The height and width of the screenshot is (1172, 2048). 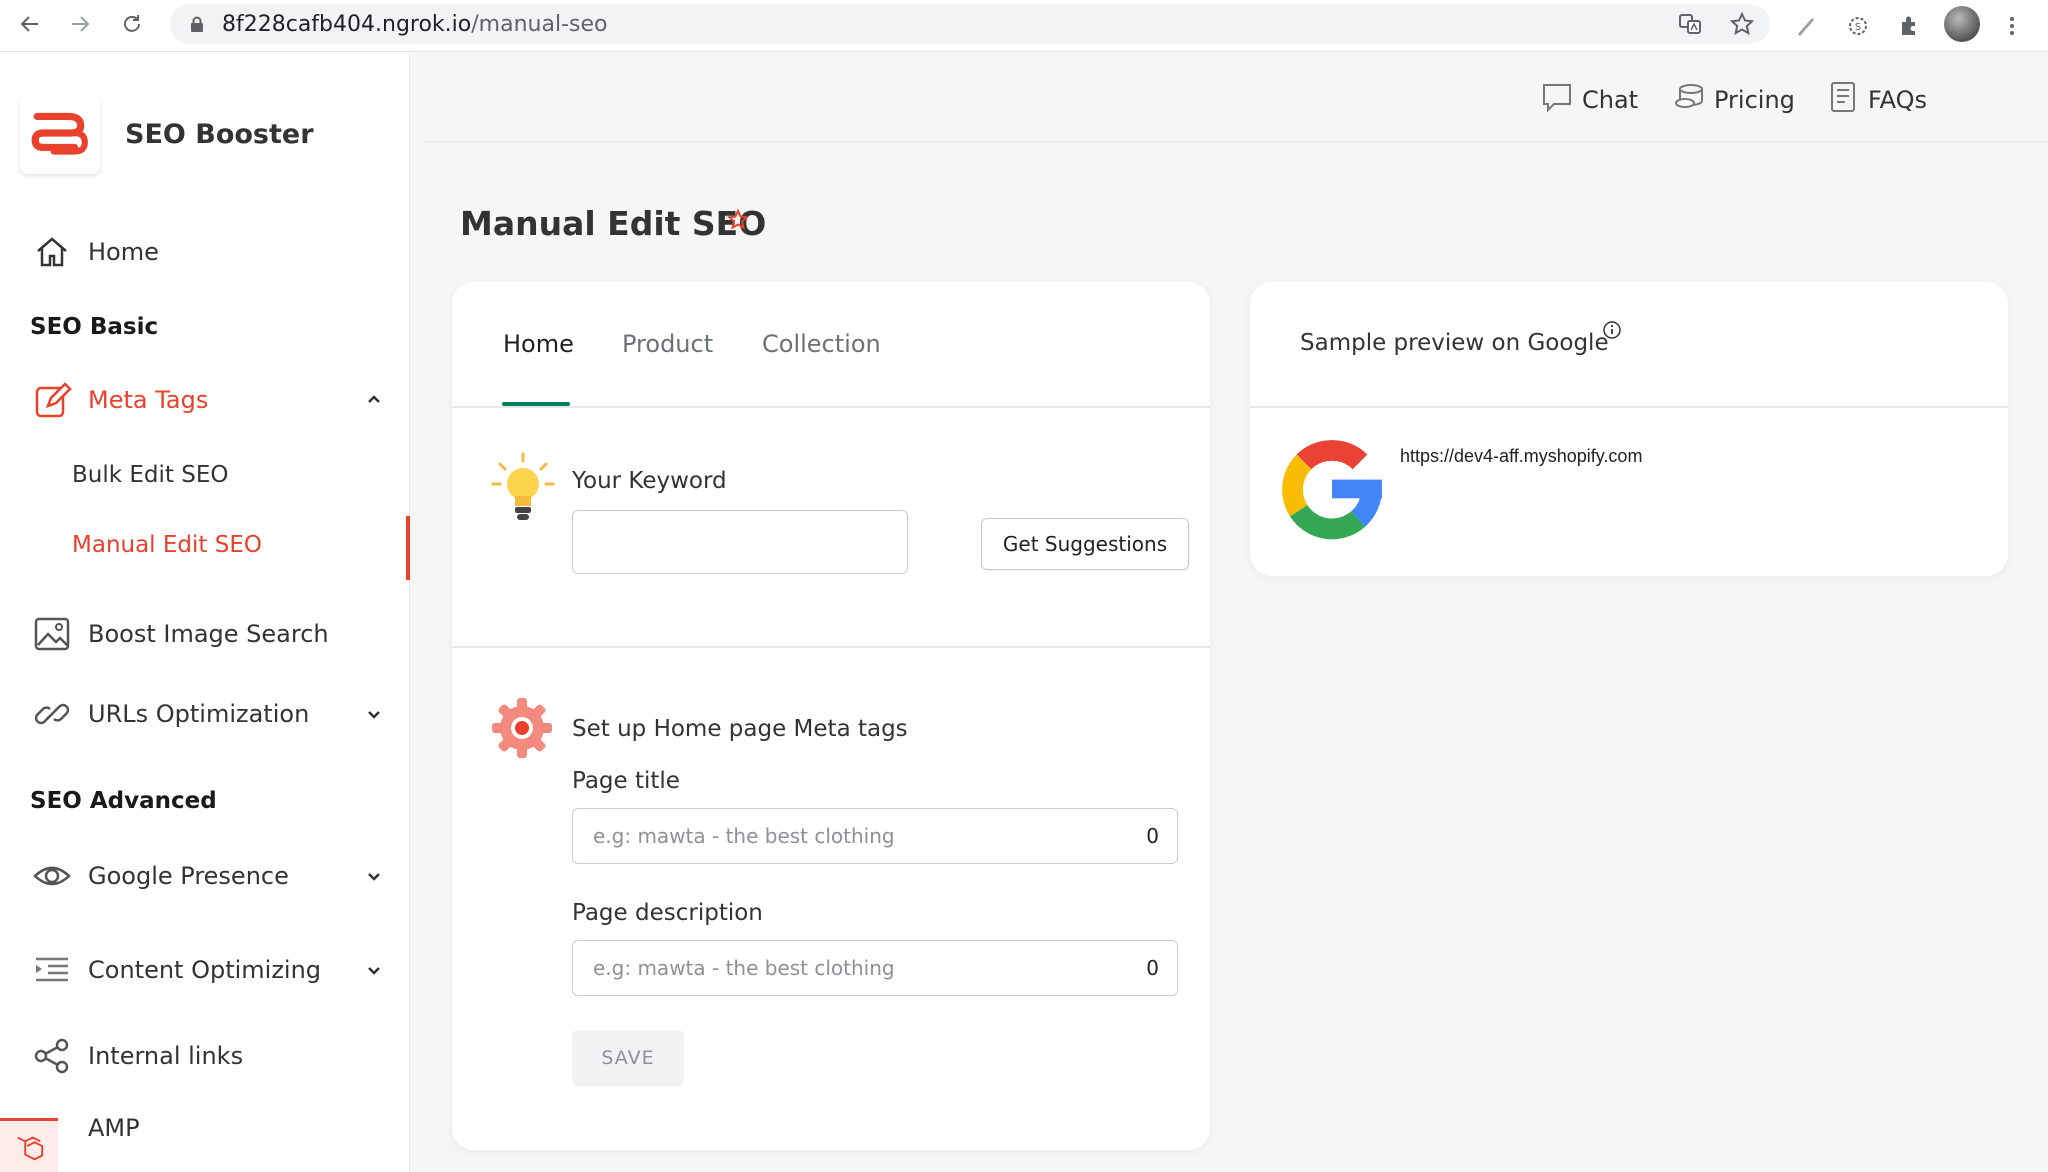 What do you see at coordinates (1742, 24) in the screenshot?
I see `bookmark-star-icon` at bounding box center [1742, 24].